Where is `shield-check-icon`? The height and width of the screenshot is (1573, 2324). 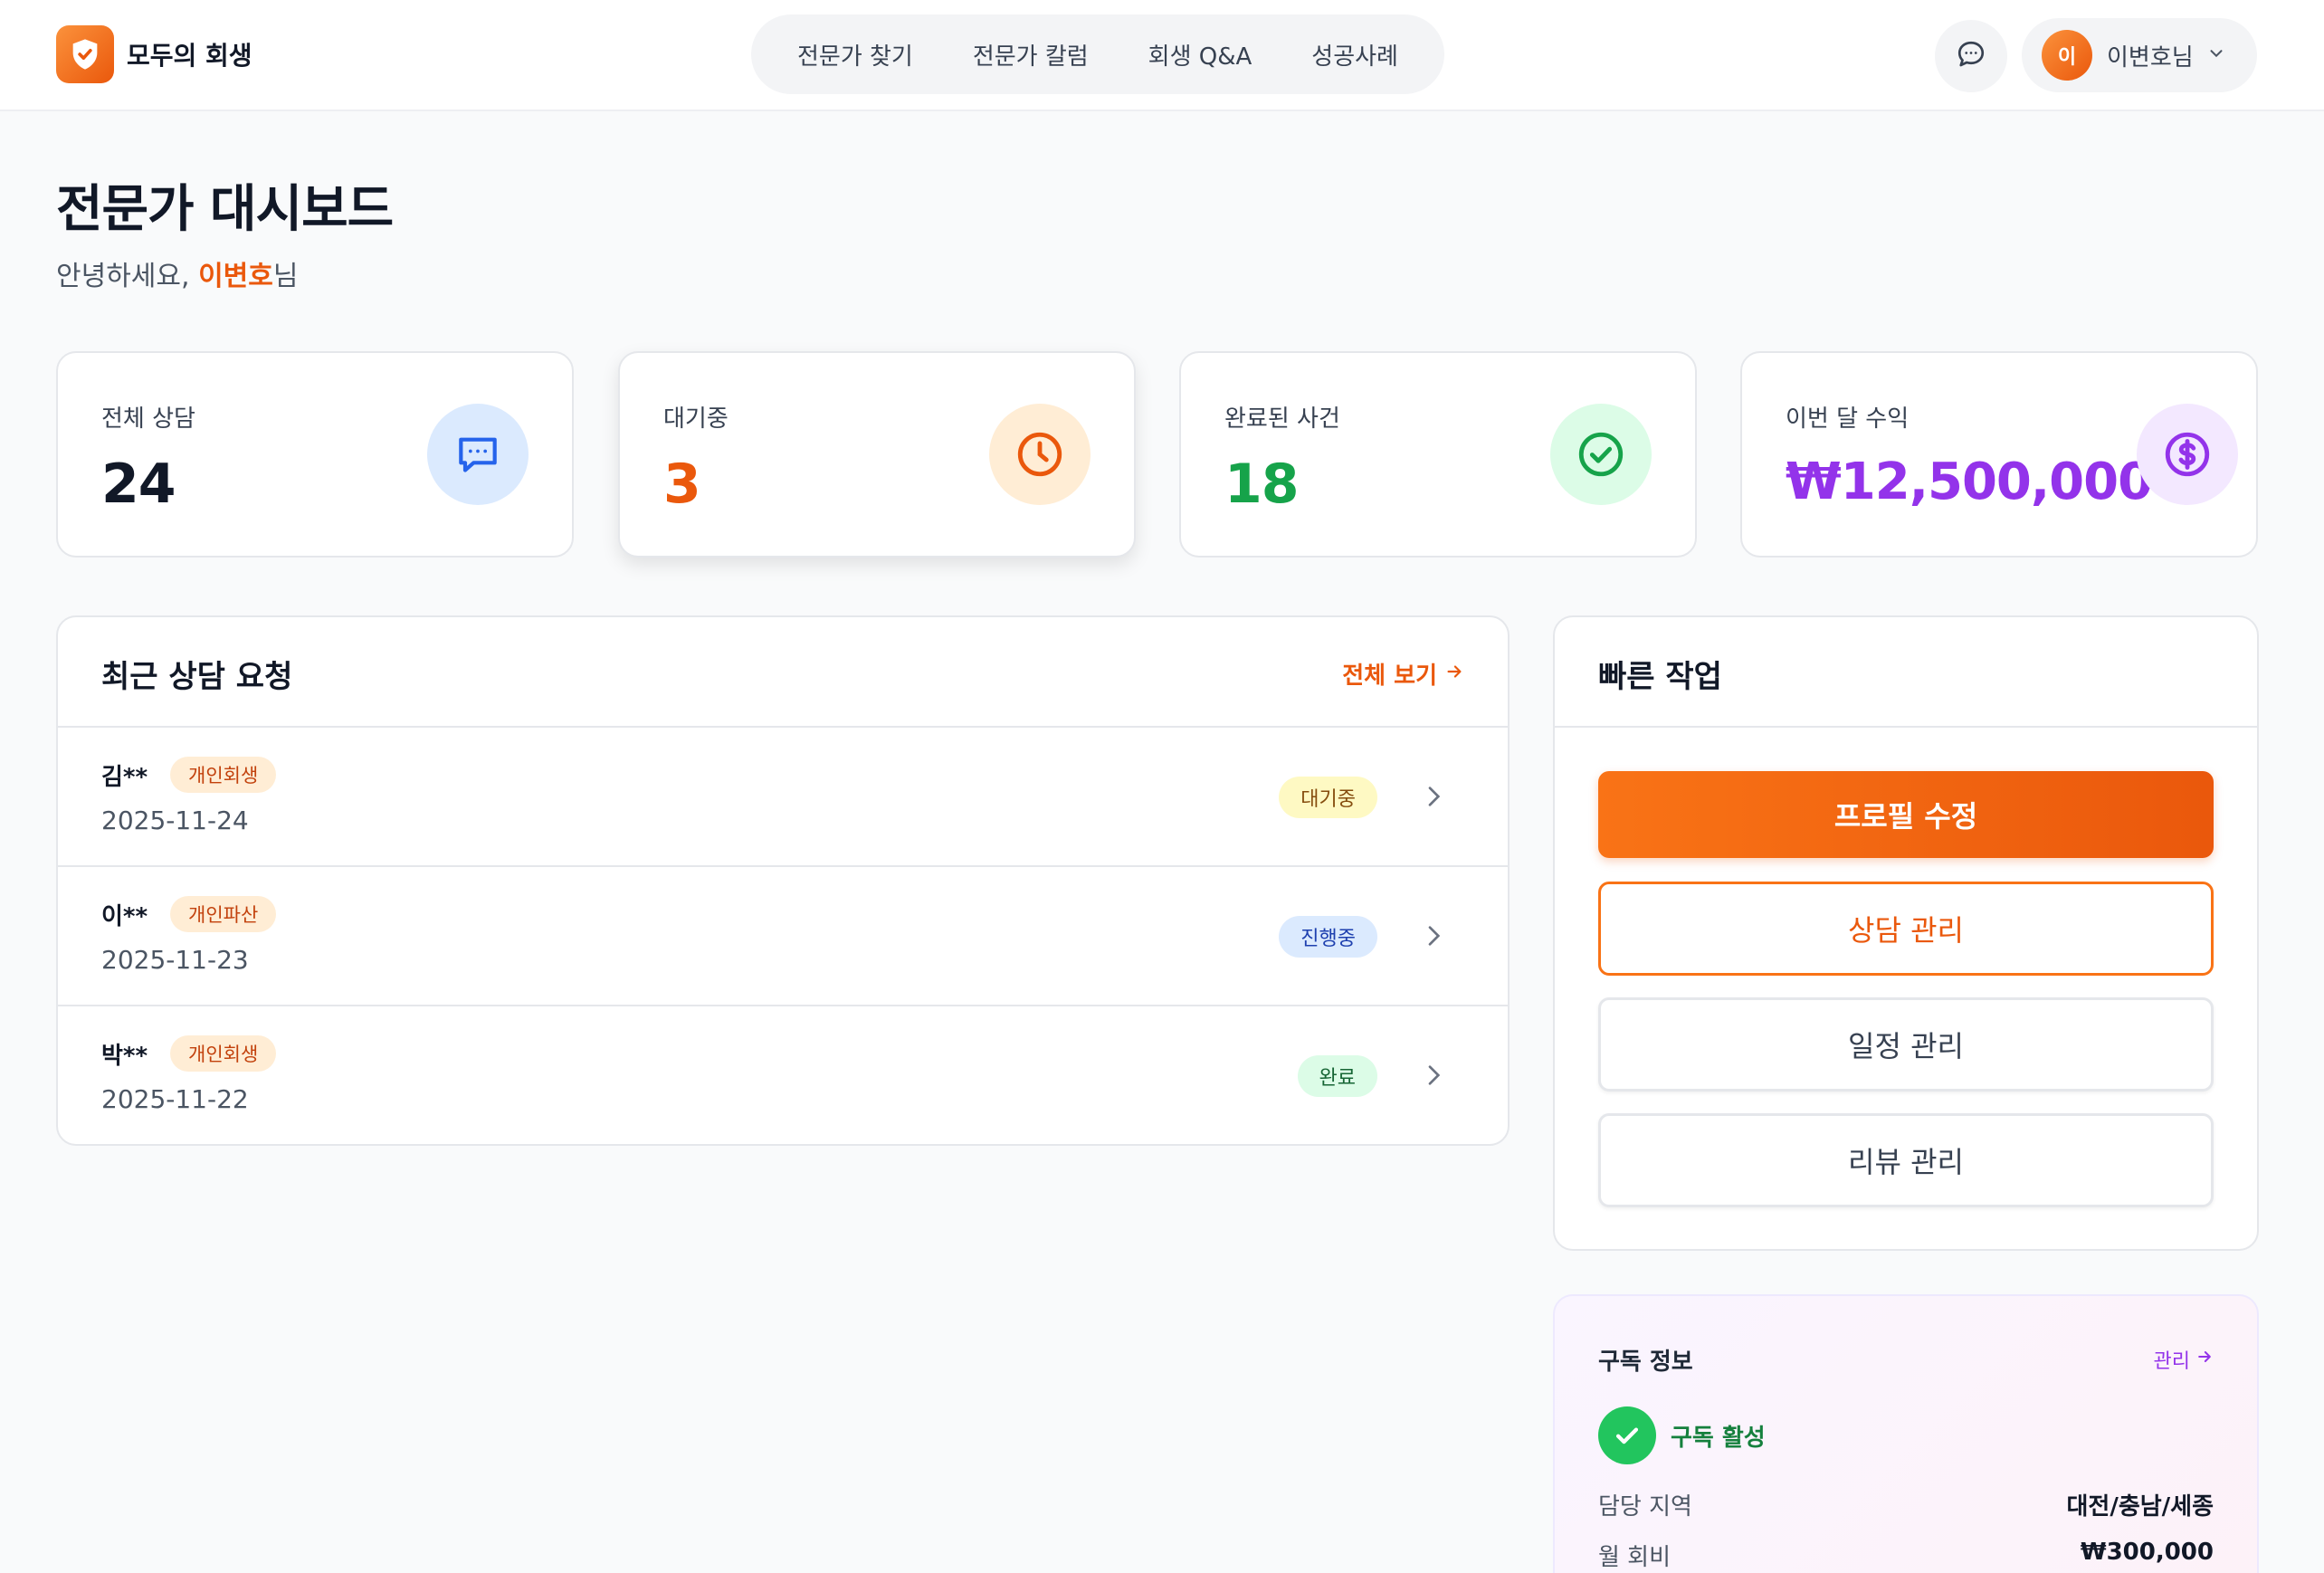 shield-check-icon is located at coordinates (85, 54).